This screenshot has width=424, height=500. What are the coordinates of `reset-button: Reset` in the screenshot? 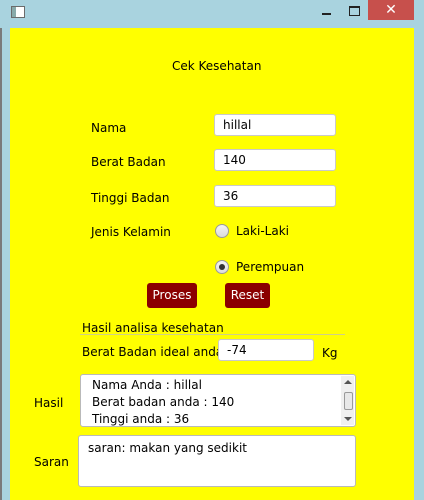 It's located at (247, 295).